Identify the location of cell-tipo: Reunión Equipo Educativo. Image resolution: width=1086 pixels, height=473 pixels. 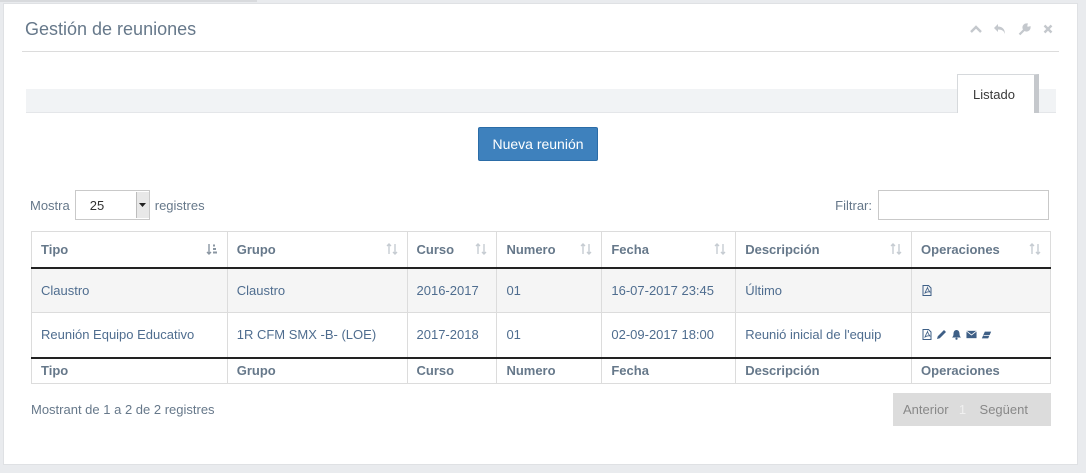
(129, 335).